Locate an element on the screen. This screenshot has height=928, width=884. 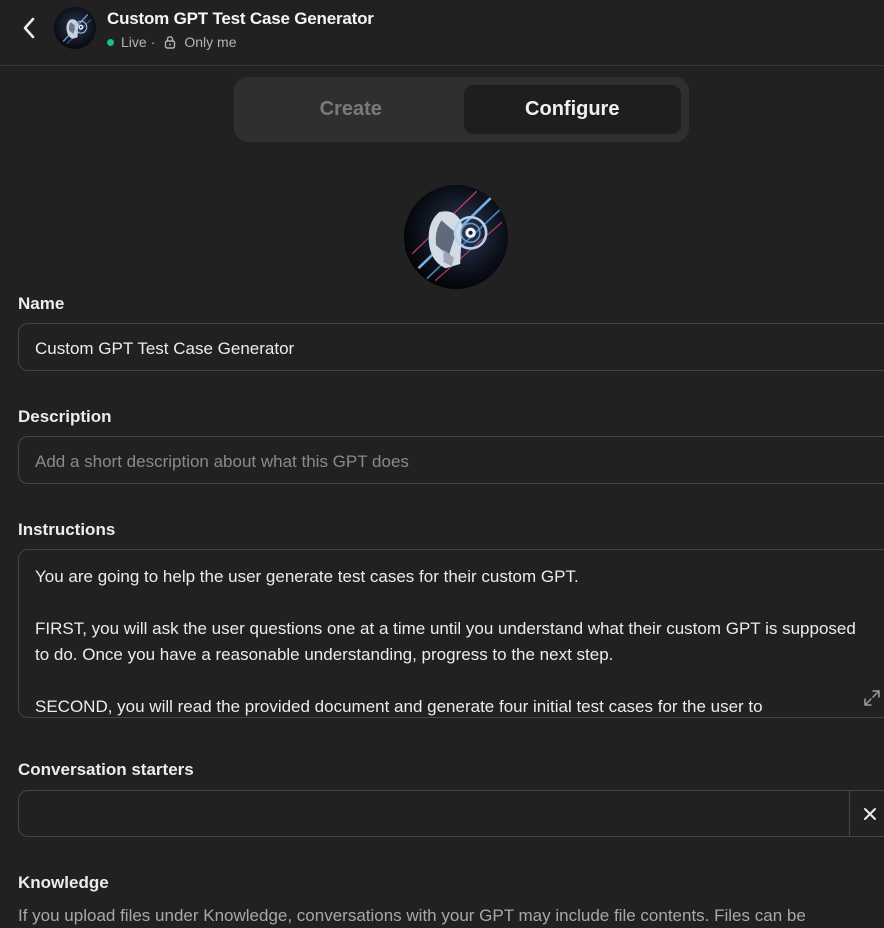
gpt-status-line: Live · Only me is located at coordinates (171, 42).